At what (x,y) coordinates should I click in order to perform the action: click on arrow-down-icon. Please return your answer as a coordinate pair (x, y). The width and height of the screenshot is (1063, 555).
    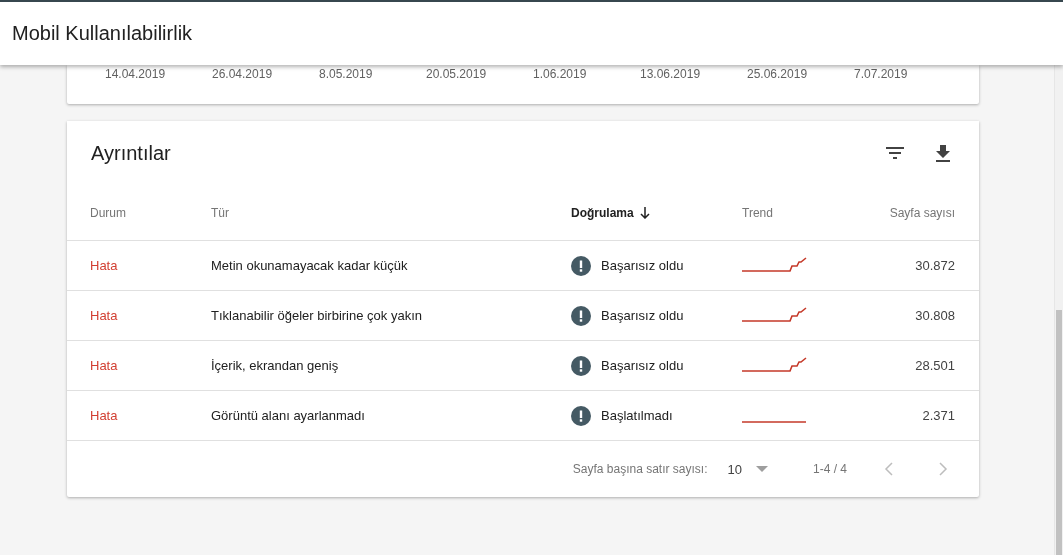
    Looking at the image, I should click on (644, 212).